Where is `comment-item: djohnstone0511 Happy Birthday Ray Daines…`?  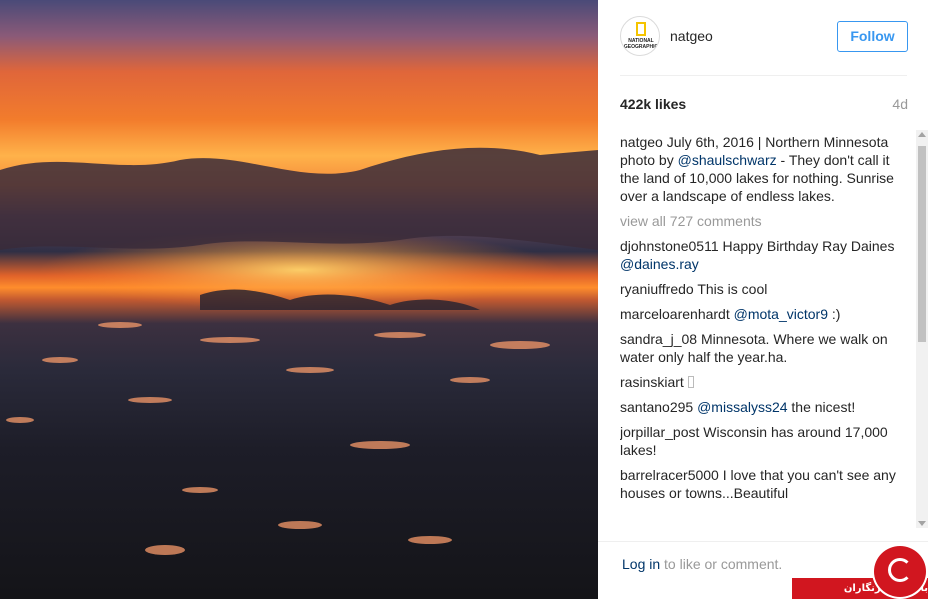 comment-item: djohnstone0511 Happy Birthday Ray Daines… is located at coordinates (762, 255).